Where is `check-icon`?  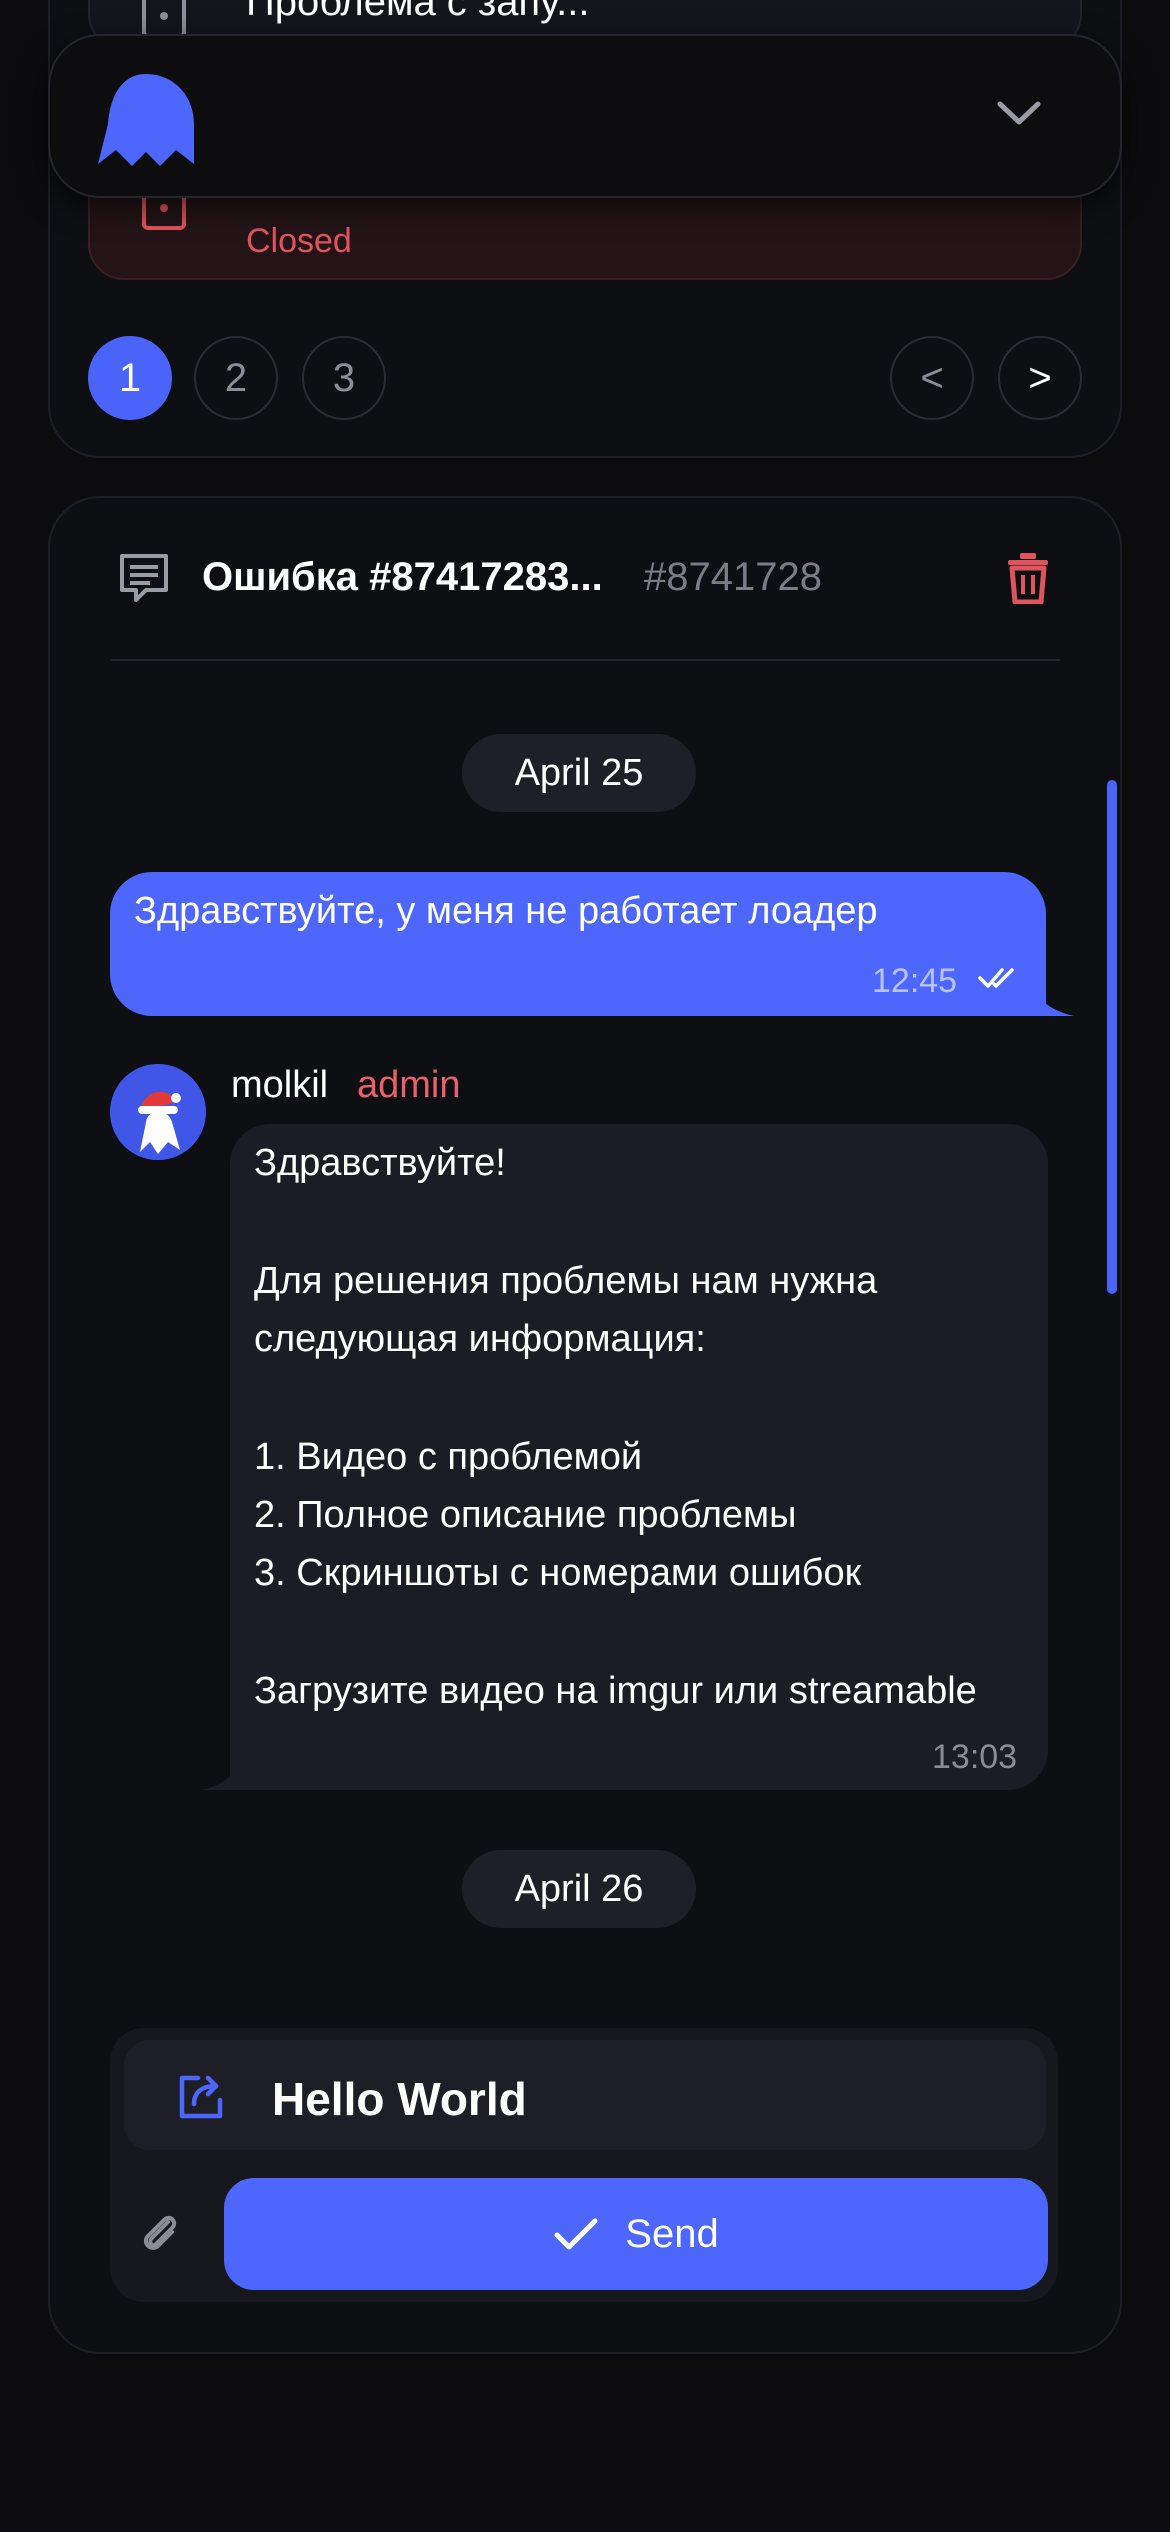 check-icon is located at coordinates (576, 2234).